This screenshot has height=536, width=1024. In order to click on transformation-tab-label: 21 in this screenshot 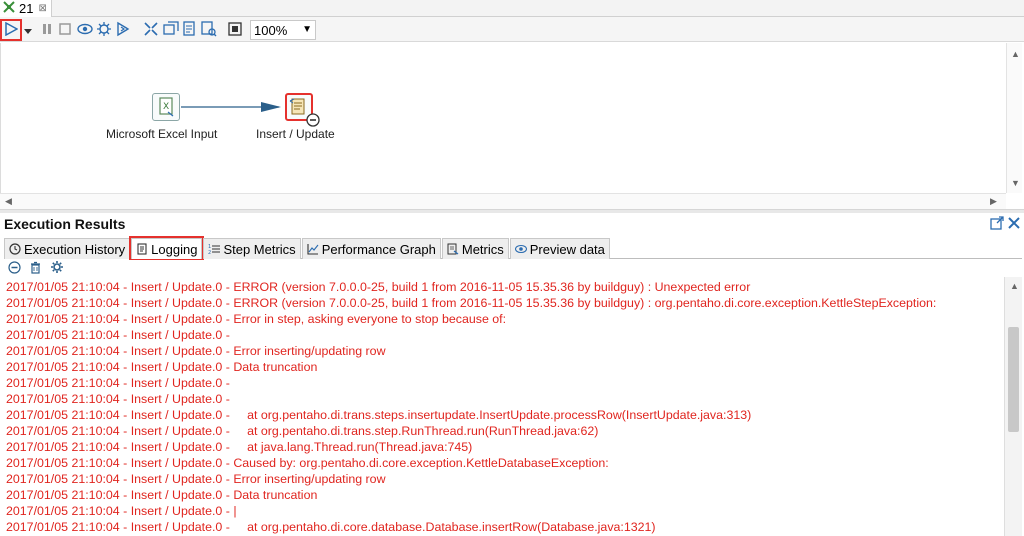, I will do `click(26, 8)`.